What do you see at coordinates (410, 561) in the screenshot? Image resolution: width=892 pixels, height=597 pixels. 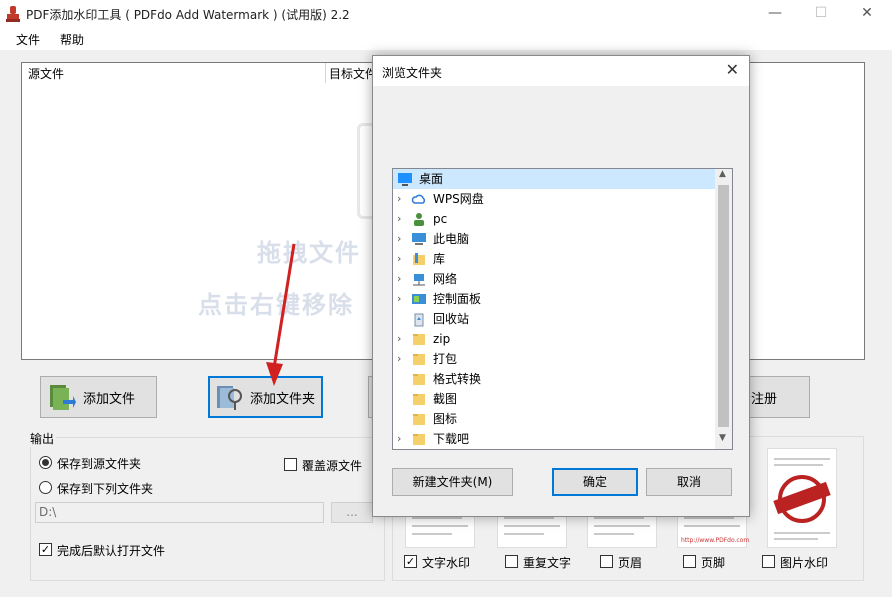 I see `text-watermark-checkbox: ✓` at bounding box center [410, 561].